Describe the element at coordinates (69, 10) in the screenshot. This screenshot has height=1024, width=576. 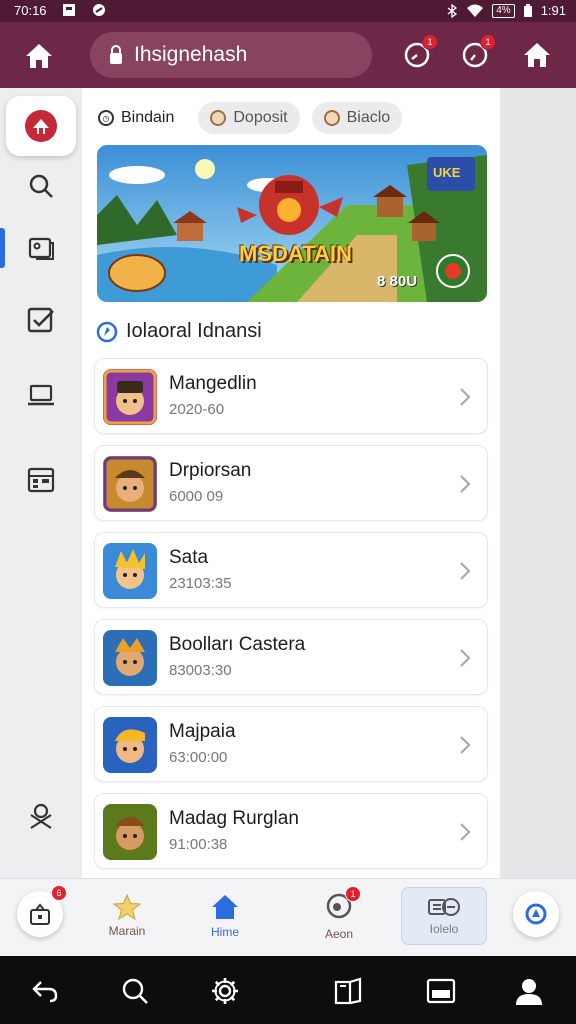
I see `notification-icon` at that location.